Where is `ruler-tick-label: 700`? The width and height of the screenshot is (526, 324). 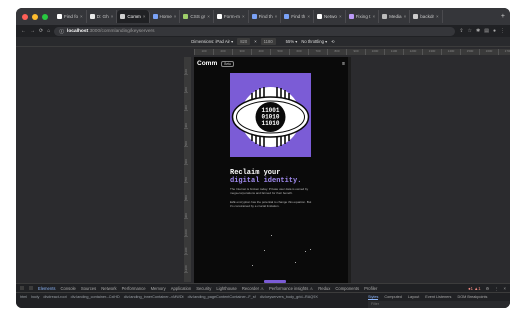 ruler-tick-label: 700 is located at coordinates (317, 52).